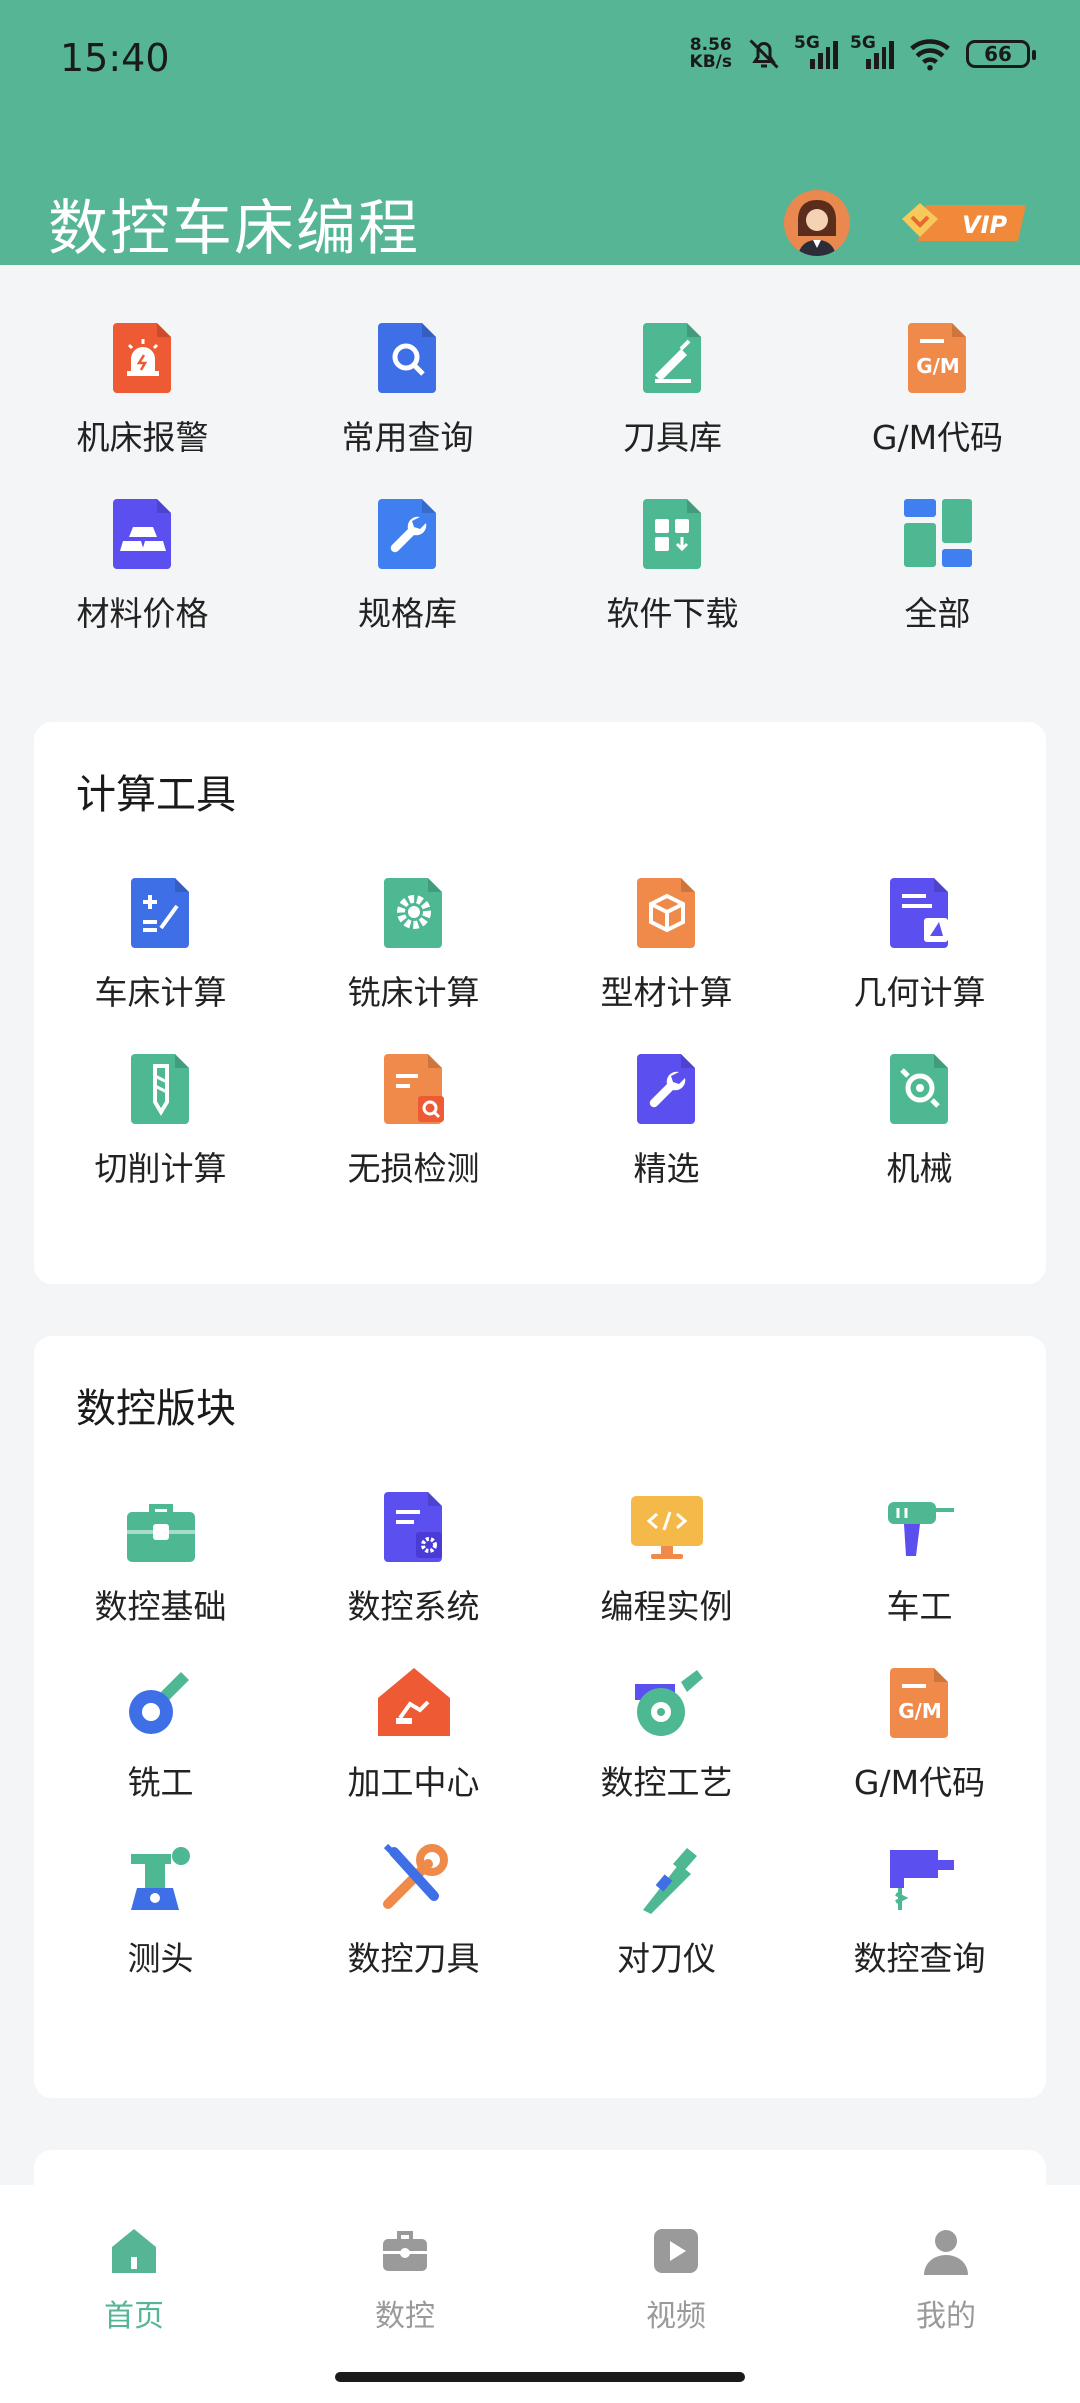  I want to click on grid-item: 机床报警, so click(142, 388).